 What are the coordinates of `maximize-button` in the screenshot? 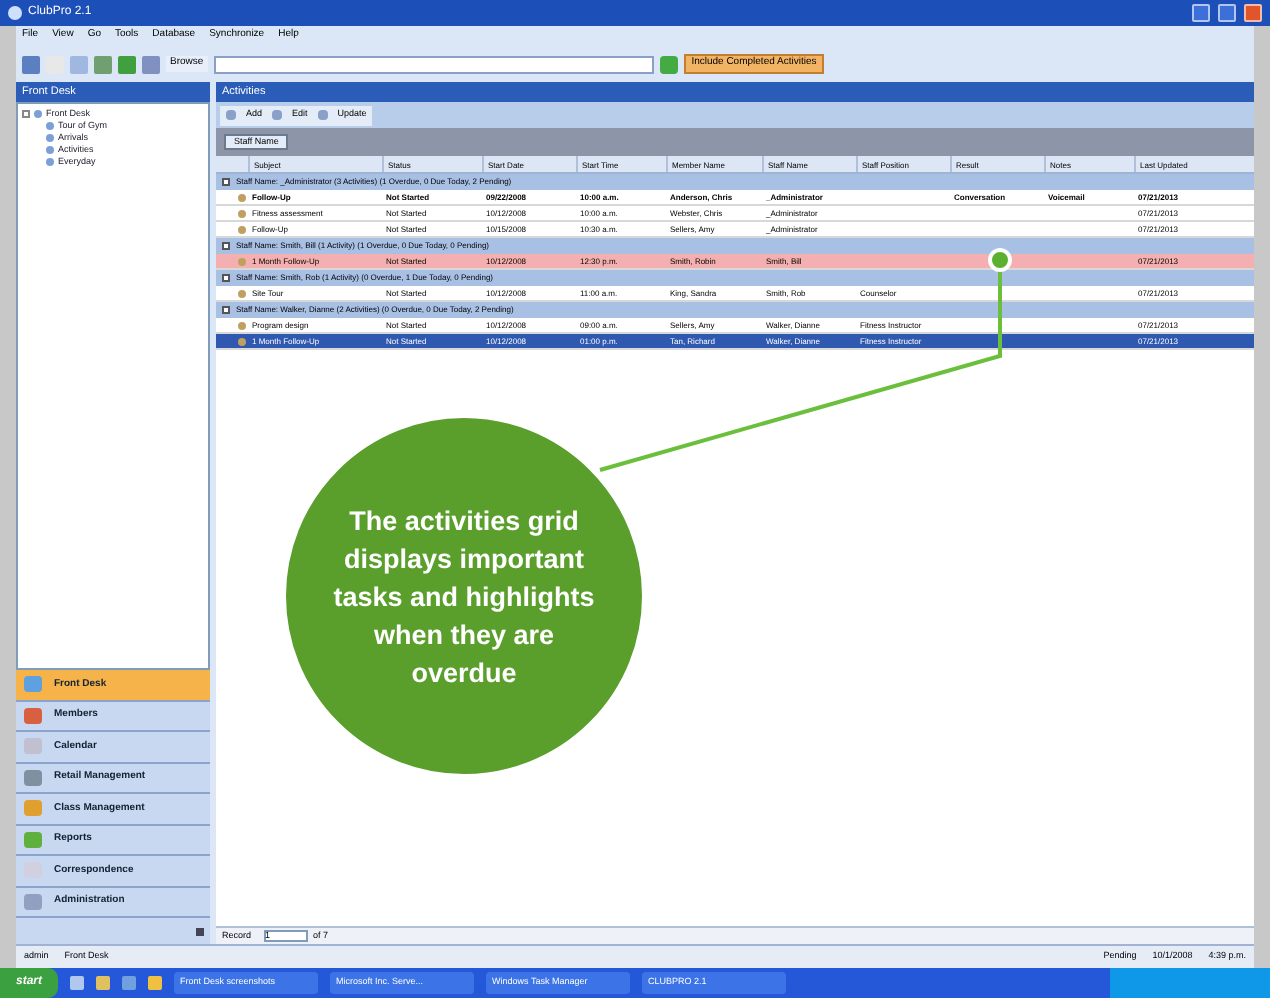 It's located at (1227, 13).